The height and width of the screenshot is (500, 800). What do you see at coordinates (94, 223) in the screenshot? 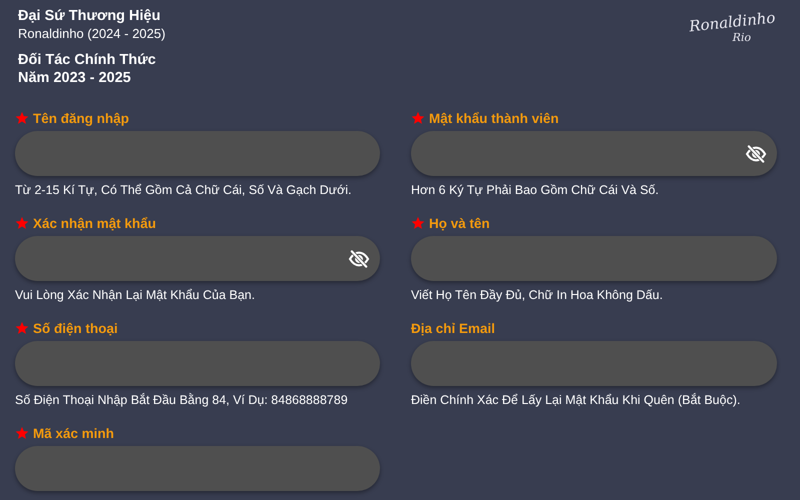
I see `field-label: Xác nhận mật khẩu` at bounding box center [94, 223].